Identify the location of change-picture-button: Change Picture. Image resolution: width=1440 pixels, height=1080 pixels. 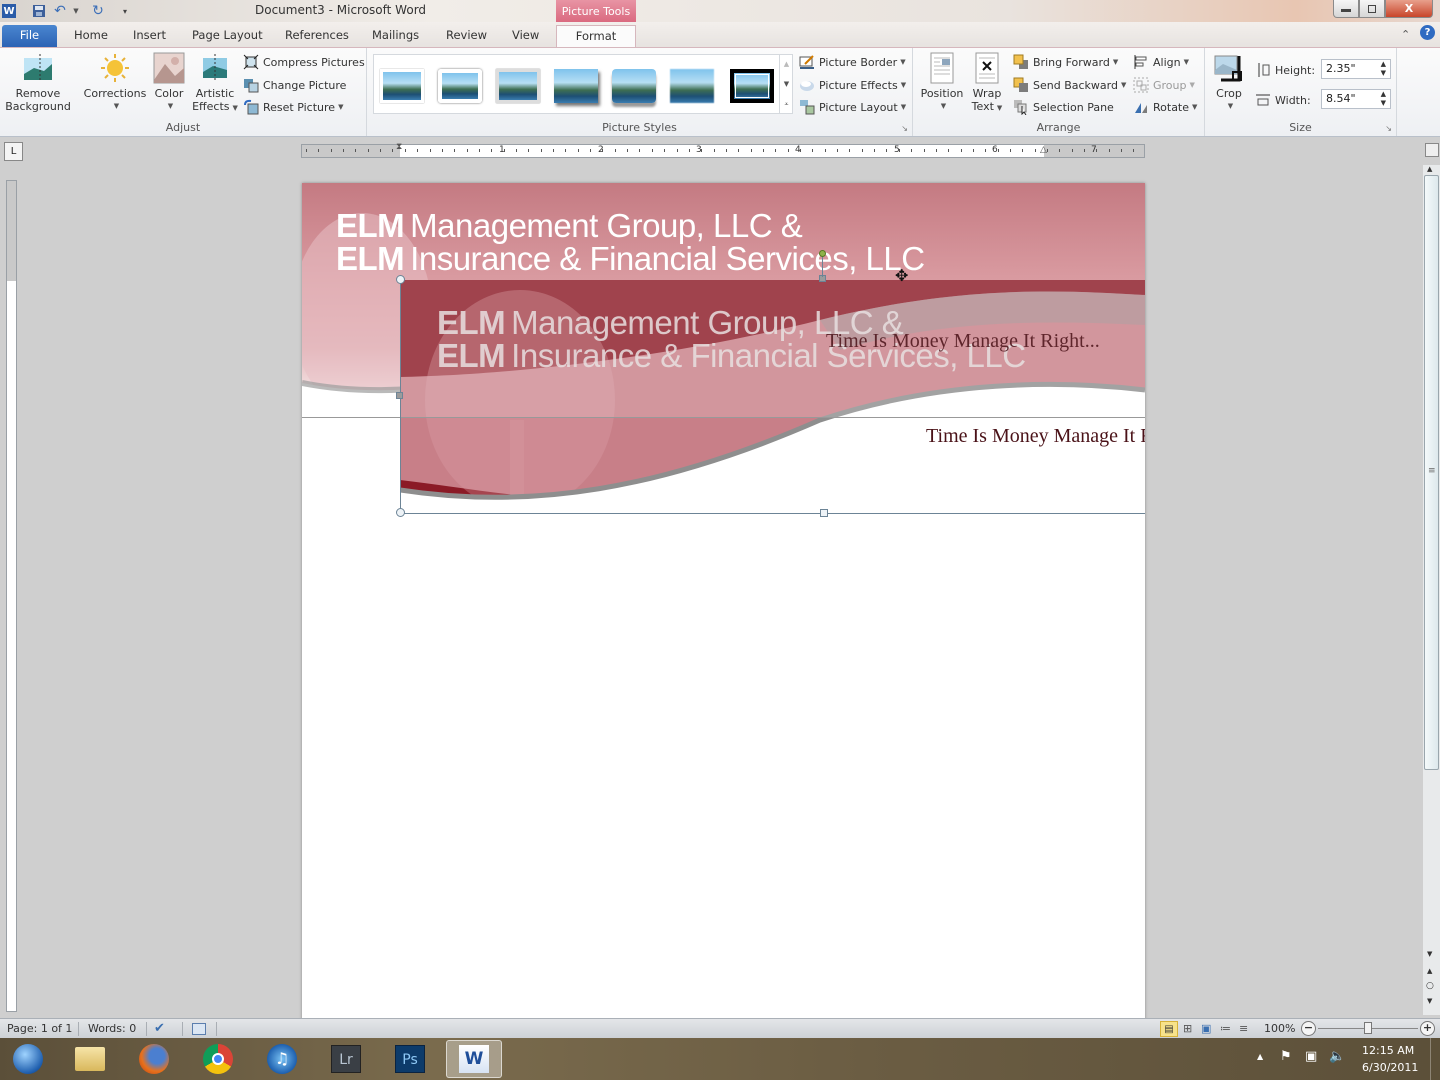
(294, 85).